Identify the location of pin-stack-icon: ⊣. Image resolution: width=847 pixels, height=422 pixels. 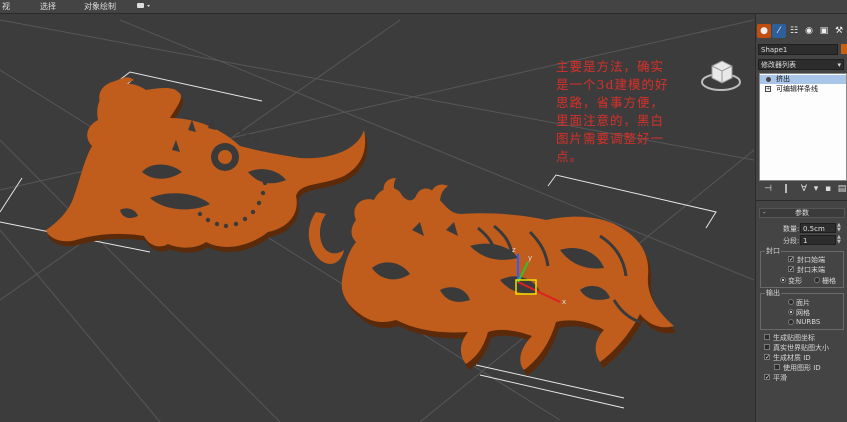
(768, 189).